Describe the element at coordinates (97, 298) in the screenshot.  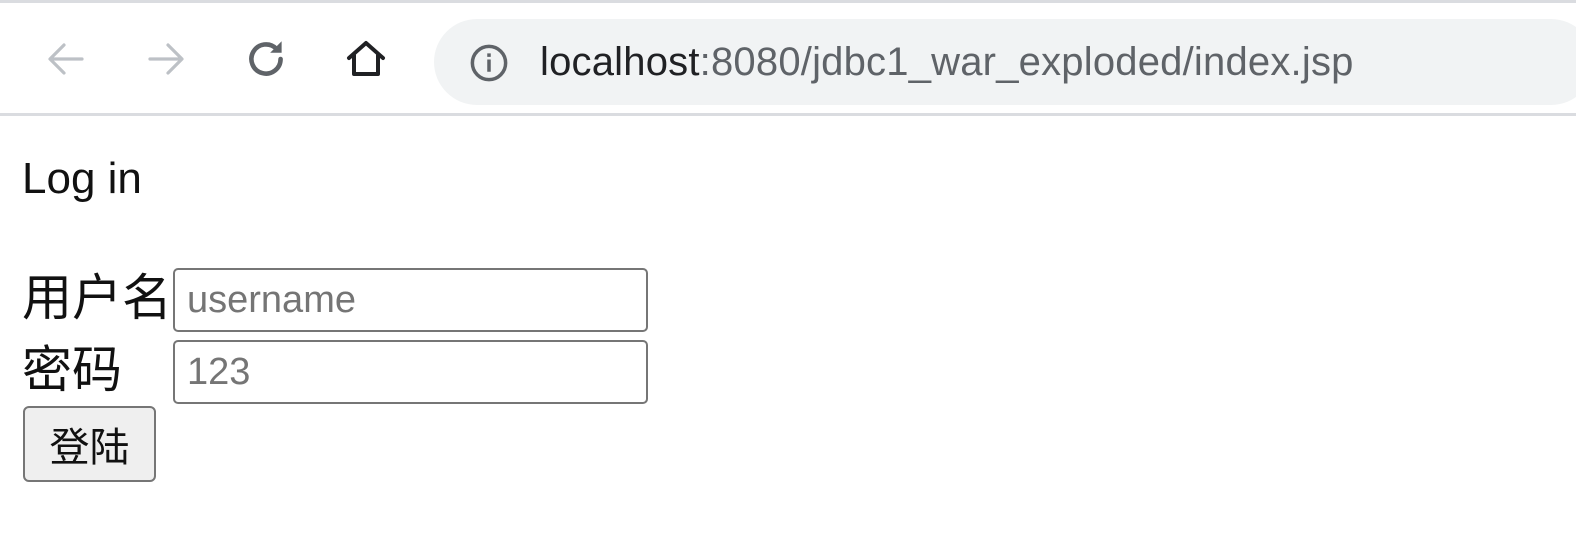
I see `username-label: 用户名` at that location.